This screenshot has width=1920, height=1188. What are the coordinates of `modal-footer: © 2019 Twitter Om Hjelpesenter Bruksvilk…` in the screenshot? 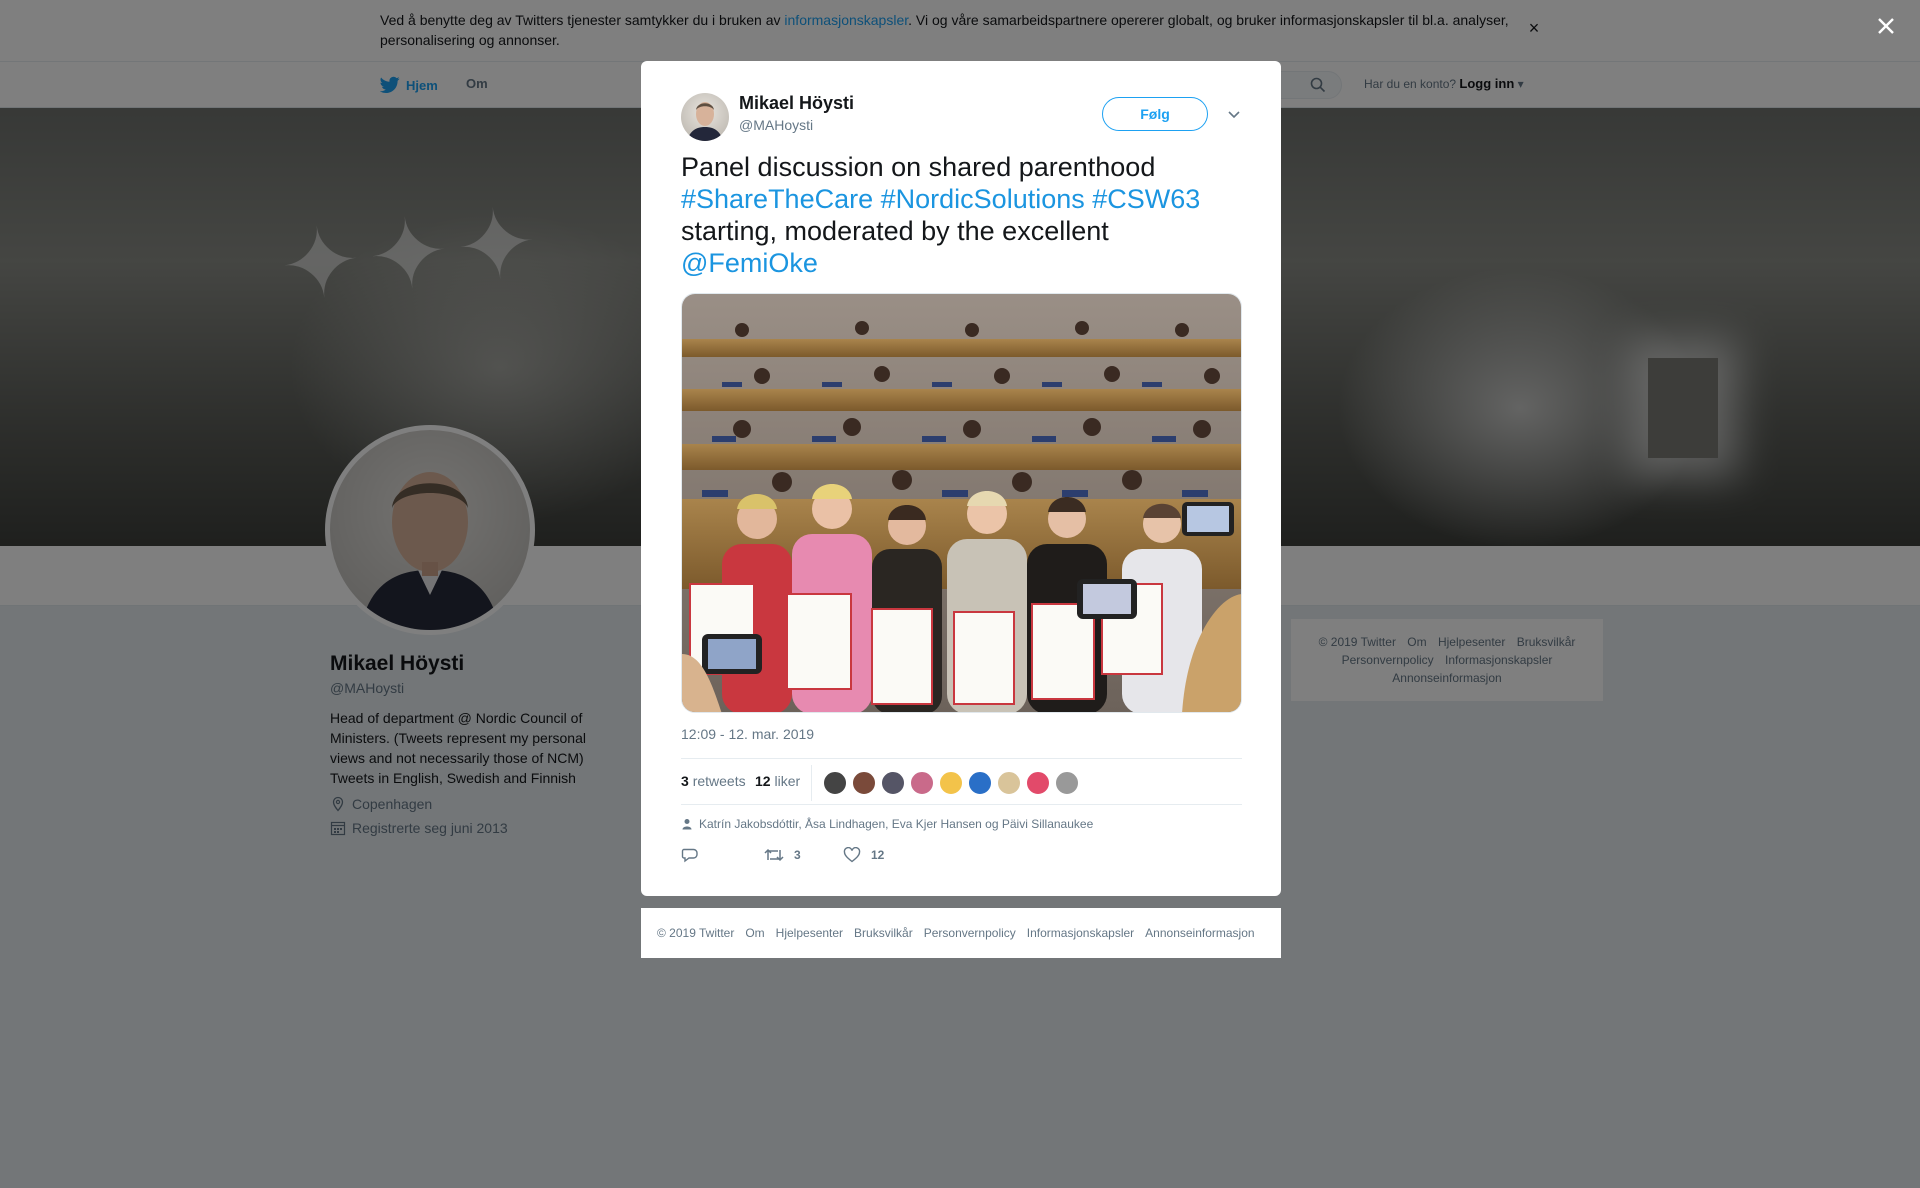 It's located at (961, 933).